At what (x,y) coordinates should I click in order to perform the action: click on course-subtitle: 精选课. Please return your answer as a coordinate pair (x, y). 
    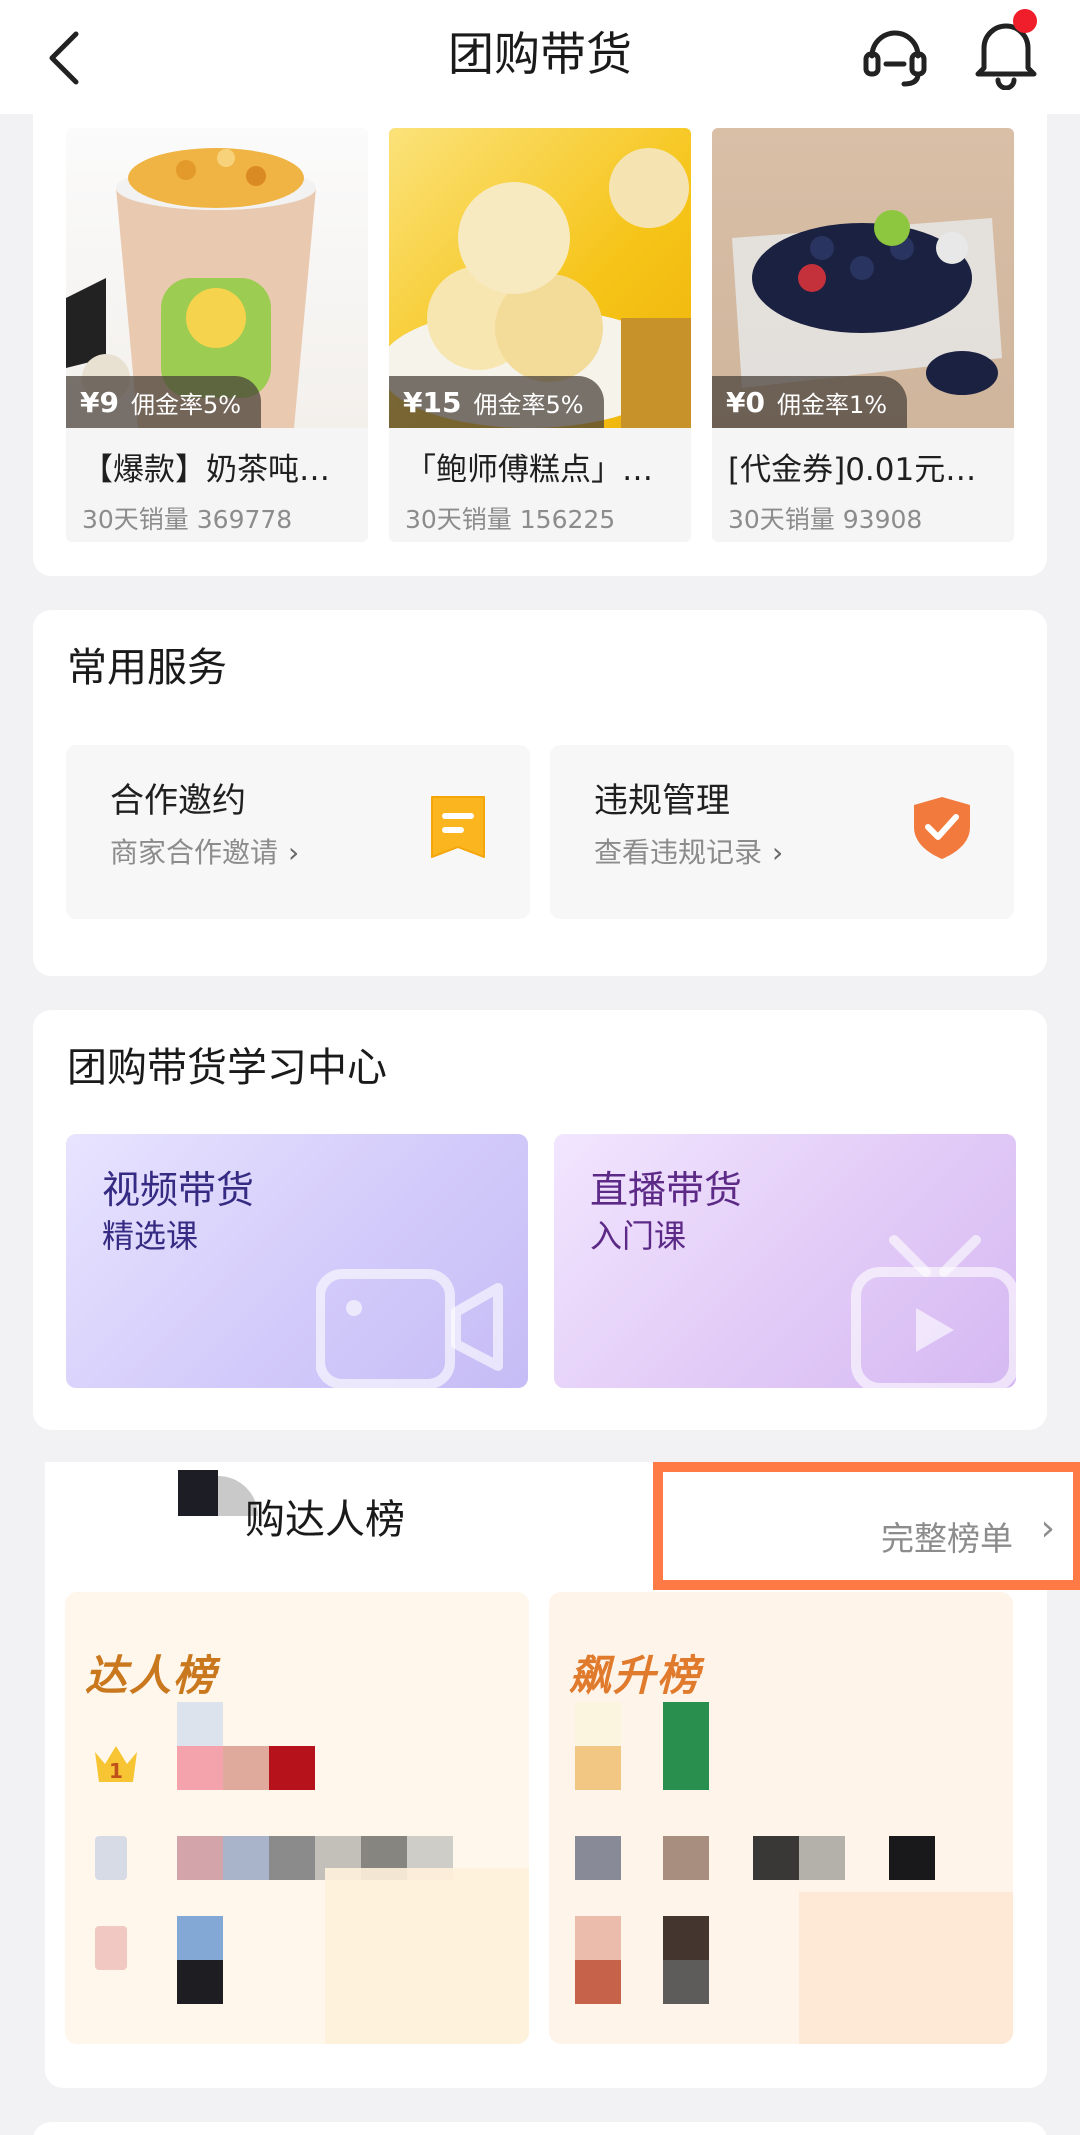
    Looking at the image, I should click on (150, 1236).